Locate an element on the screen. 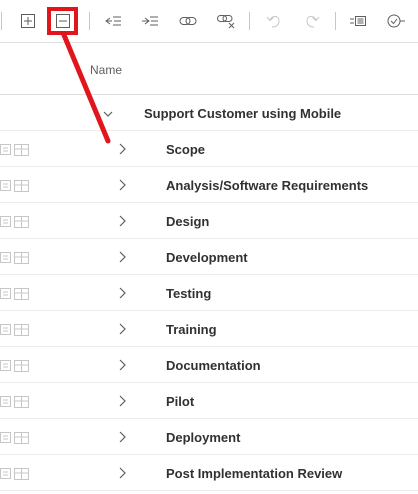  undo-button is located at coordinates (274, 21).